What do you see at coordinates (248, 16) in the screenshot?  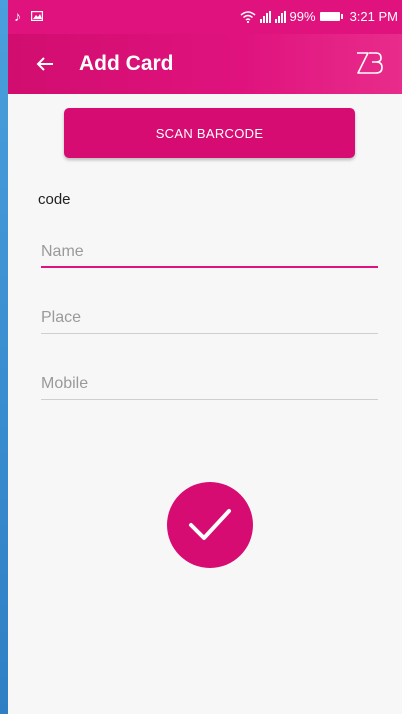 I see `wifi-icon` at bounding box center [248, 16].